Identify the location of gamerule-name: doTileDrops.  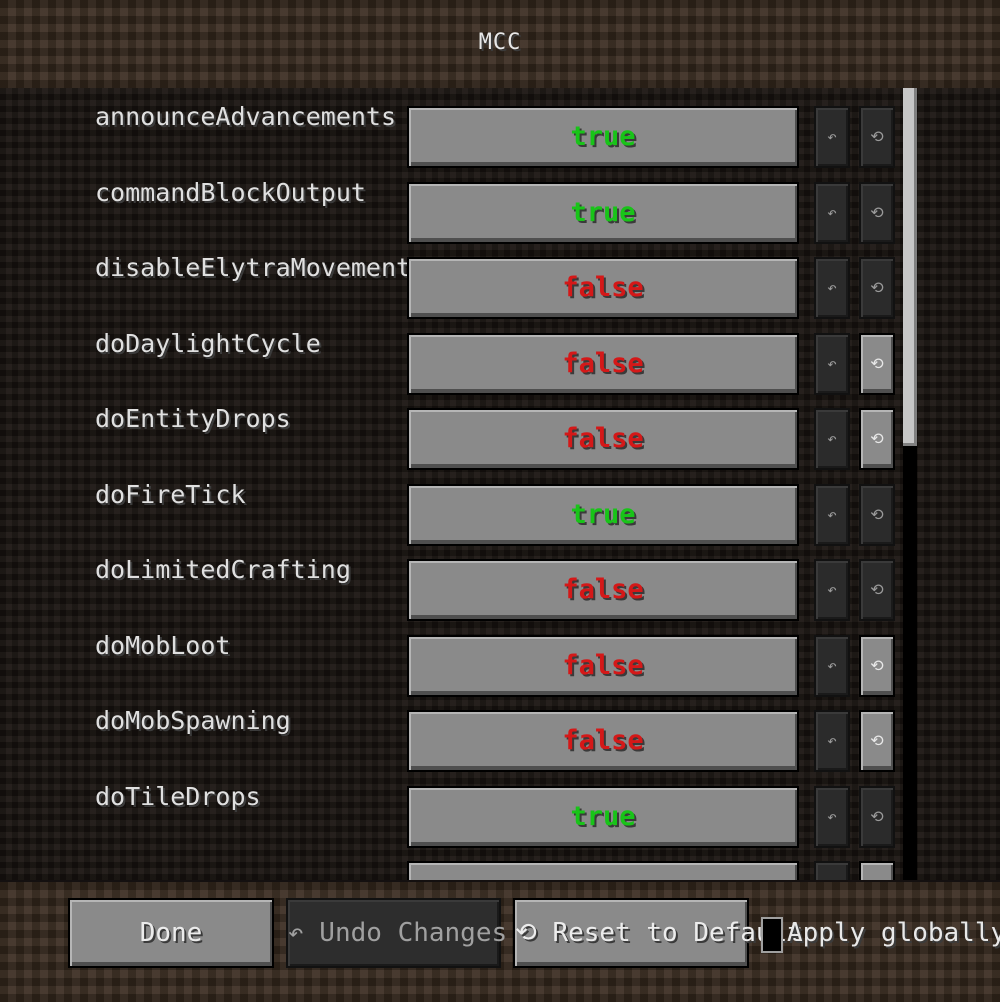
(178, 796).